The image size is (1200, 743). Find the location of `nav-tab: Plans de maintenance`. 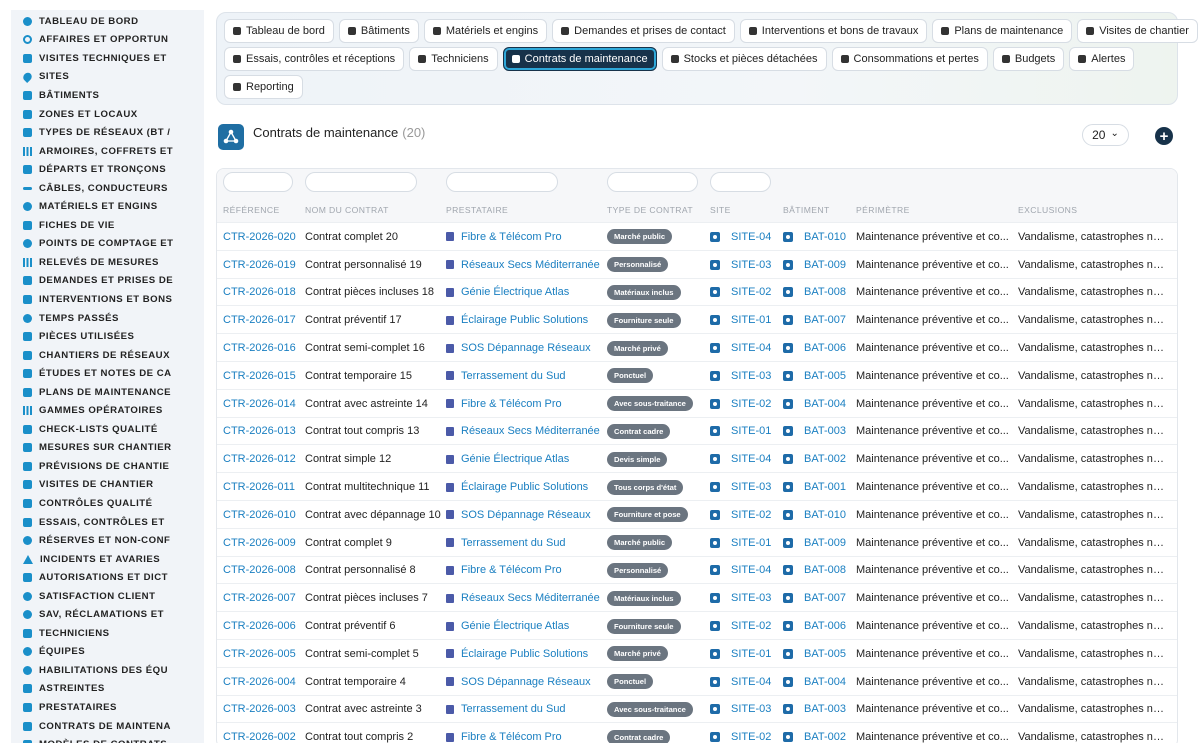

nav-tab: Plans de maintenance is located at coordinates (1002, 31).